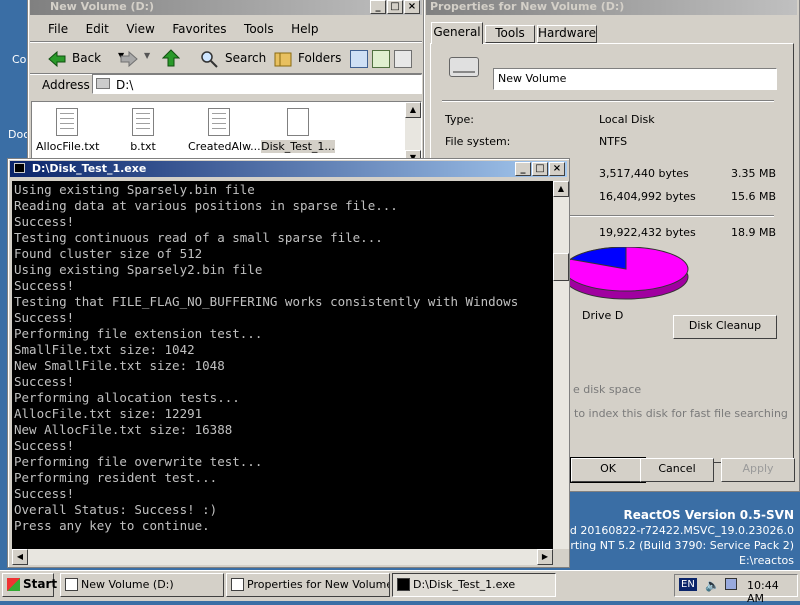  What do you see at coordinates (304, 29) in the screenshot?
I see `menu-help: Help` at bounding box center [304, 29].